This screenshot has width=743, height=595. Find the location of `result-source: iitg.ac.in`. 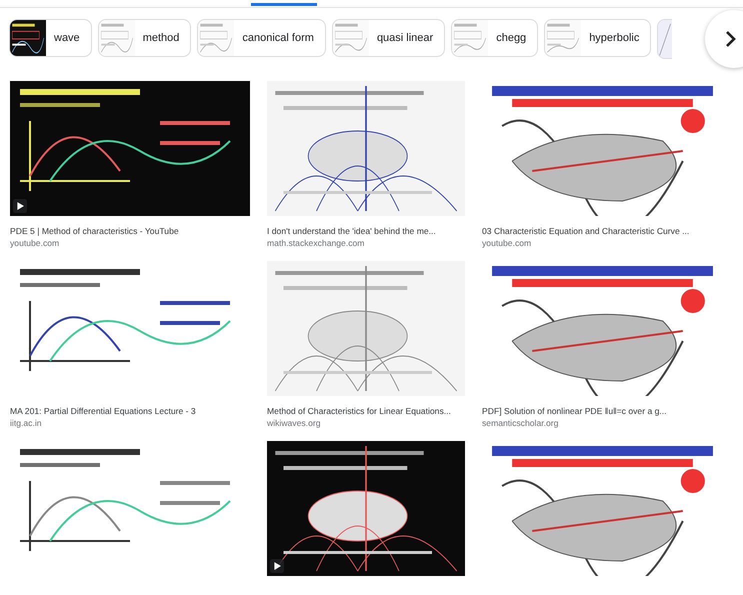

result-source: iitg.ac.in is located at coordinates (26, 423).